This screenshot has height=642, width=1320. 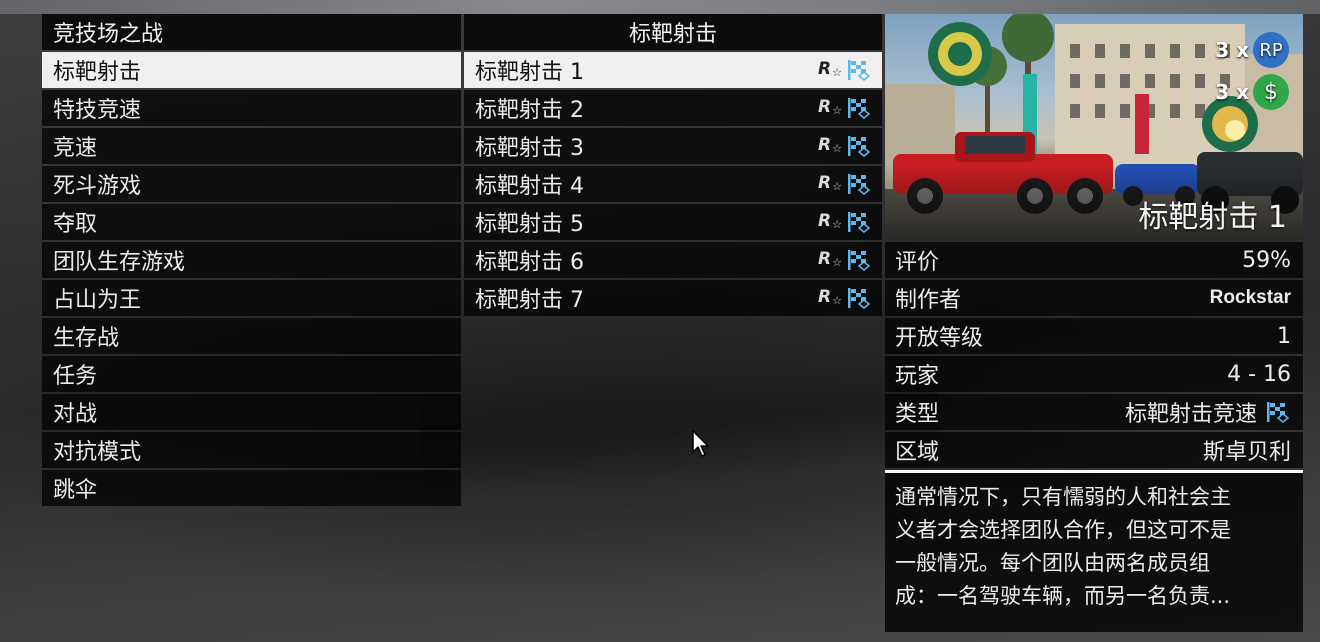 What do you see at coordinates (529, 224) in the screenshot?
I see `job-item-label: 标靶射击 5` at bounding box center [529, 224].